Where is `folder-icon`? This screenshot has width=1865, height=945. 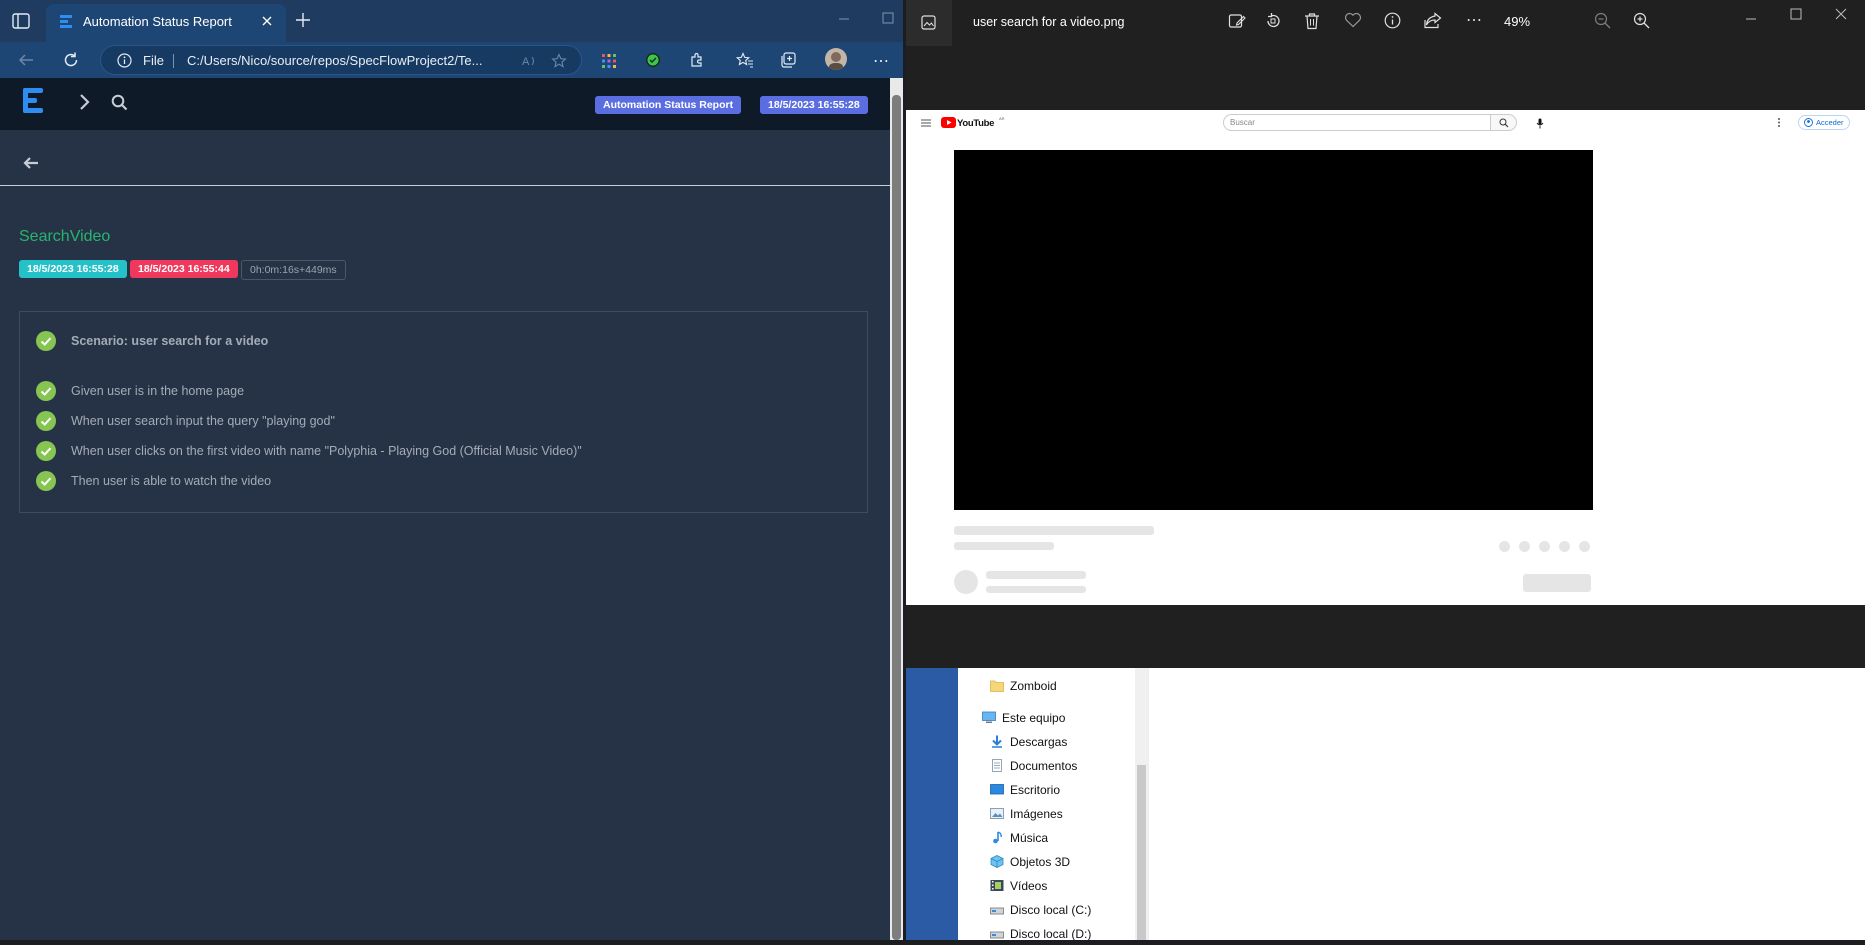
folder-icon is located at coordinates (997, 686).